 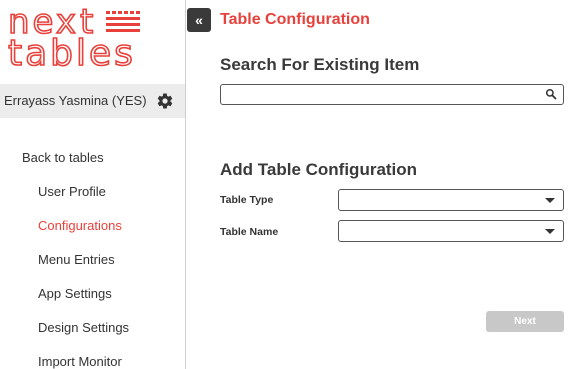 I want to click on sidebar-item-app-settings: App Settings, so click(x=75, y=293).